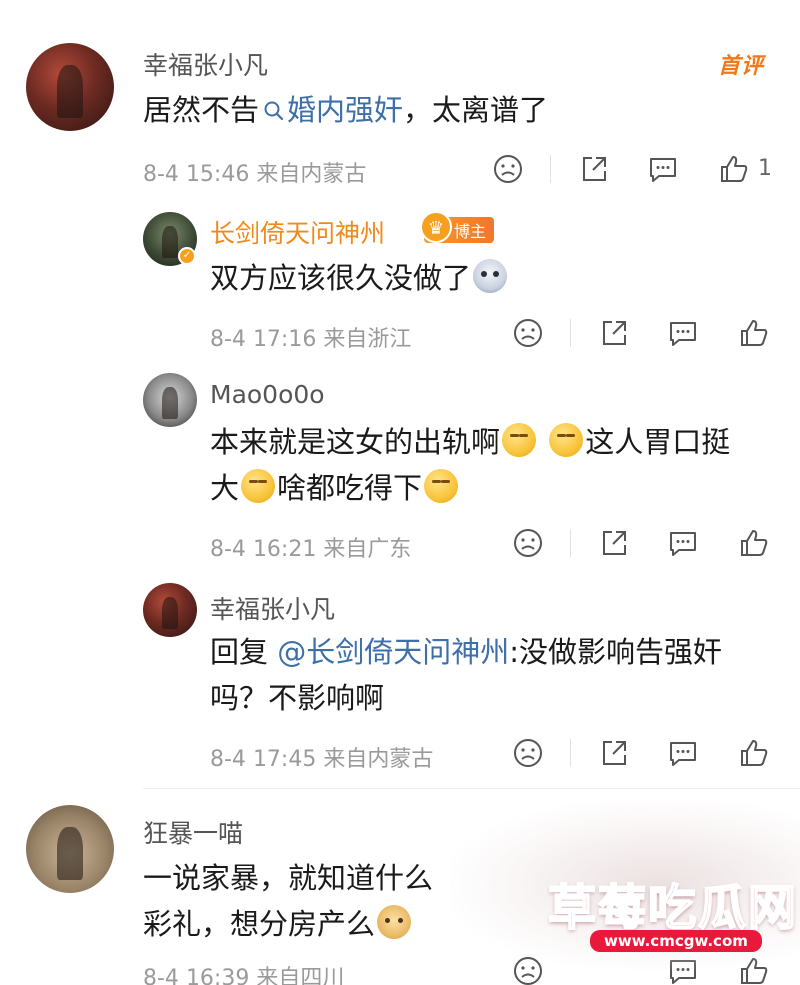 The width and height of the screenshot is (800, 985). Describe the element at coordinates (267, 394) in the screenshot. I see `reply-username: Mao0o0o` at that location.